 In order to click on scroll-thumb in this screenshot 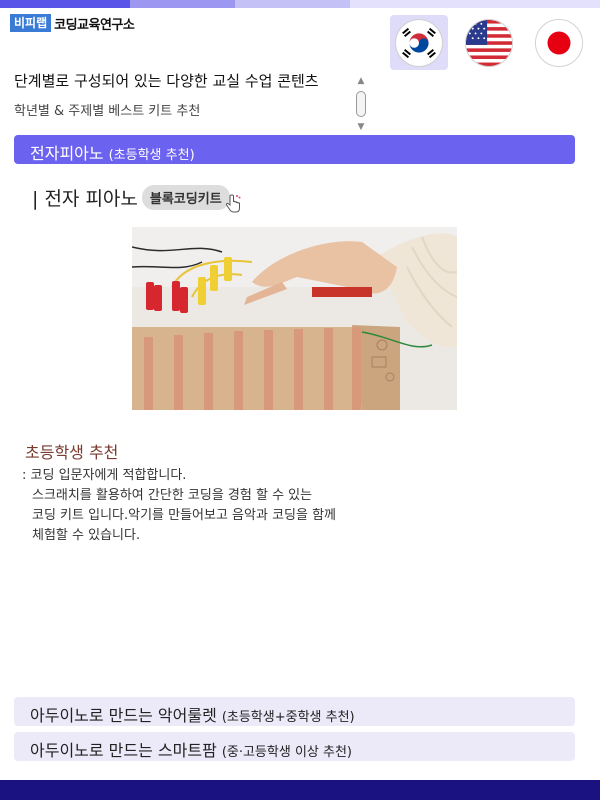, I will do `click(361, 104)`.